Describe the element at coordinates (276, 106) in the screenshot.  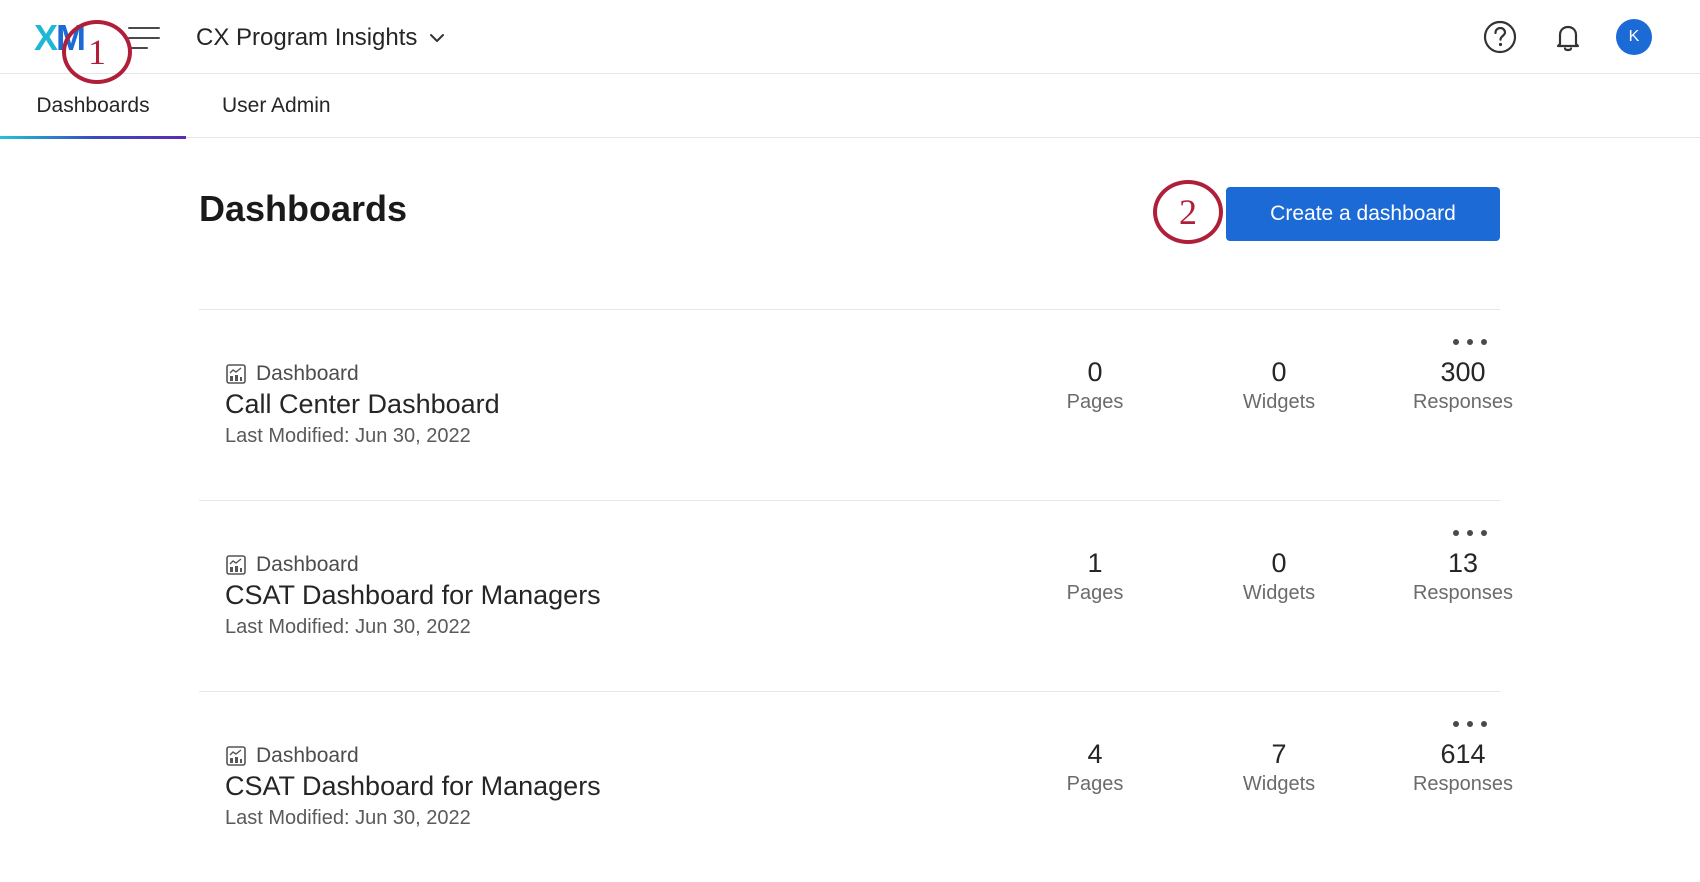
I see `tab-user-admin: User Admin` at that location.